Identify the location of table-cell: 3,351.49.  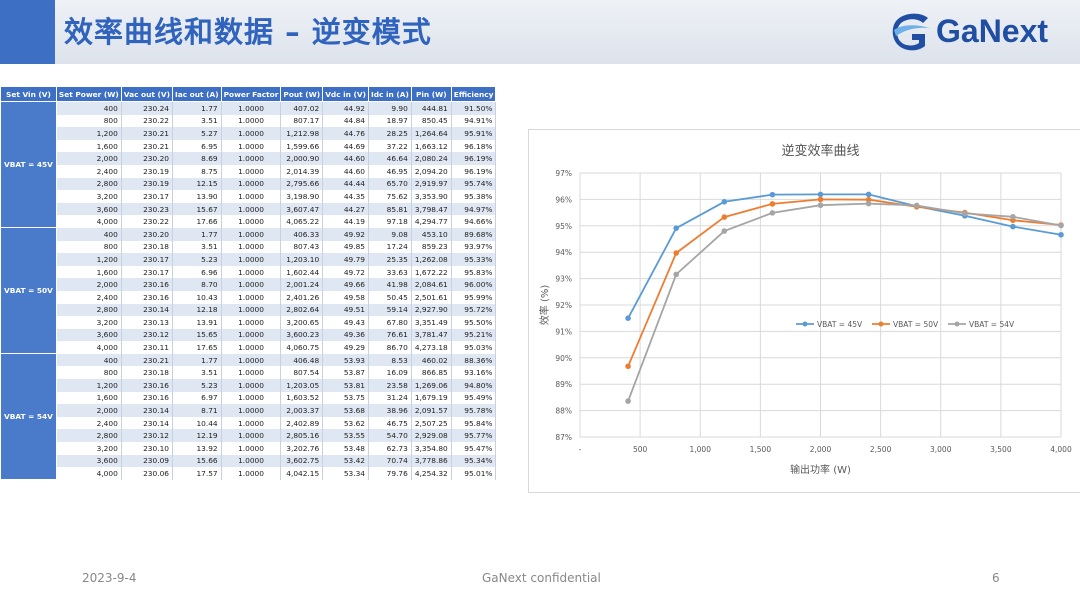
(431, 322).